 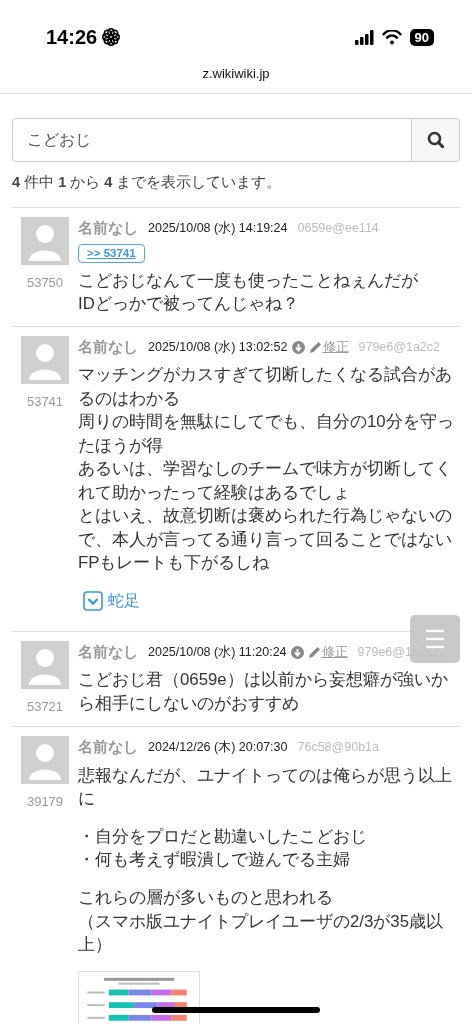 What do you see at coordinates (338, 229) in the screenshot?
I see `poster-id: 0659e@ee114` at bounding box center [338, 229].